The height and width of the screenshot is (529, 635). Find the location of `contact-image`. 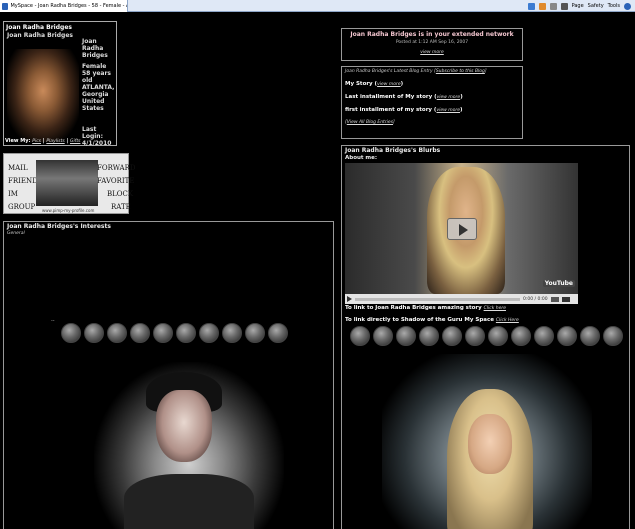

contact-image is located at coordinates (67, 183).